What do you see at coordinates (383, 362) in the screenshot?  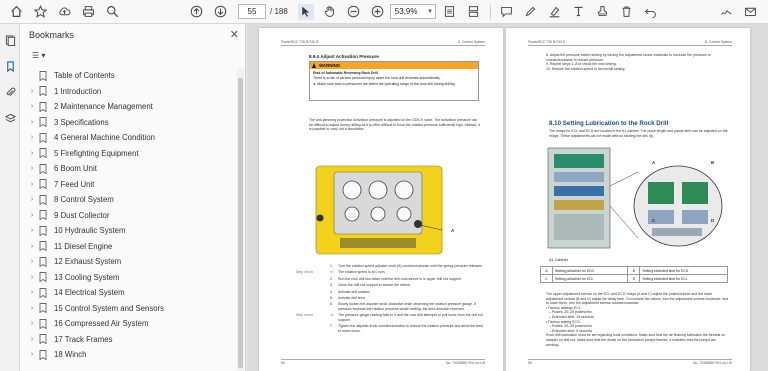 I see `page-footer: 54 No. 73308990 R01 en-US` at bounding box center [383, 362].